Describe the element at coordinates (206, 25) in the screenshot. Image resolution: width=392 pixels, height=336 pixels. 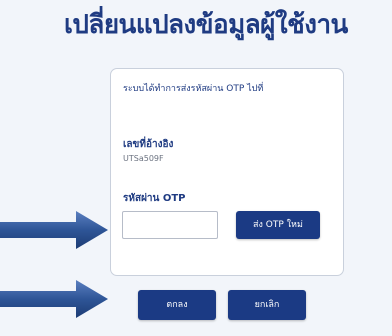
I see `page-title: เปลี่ยนแปลงข้อมูลผู้ใช้งาน` at that location.